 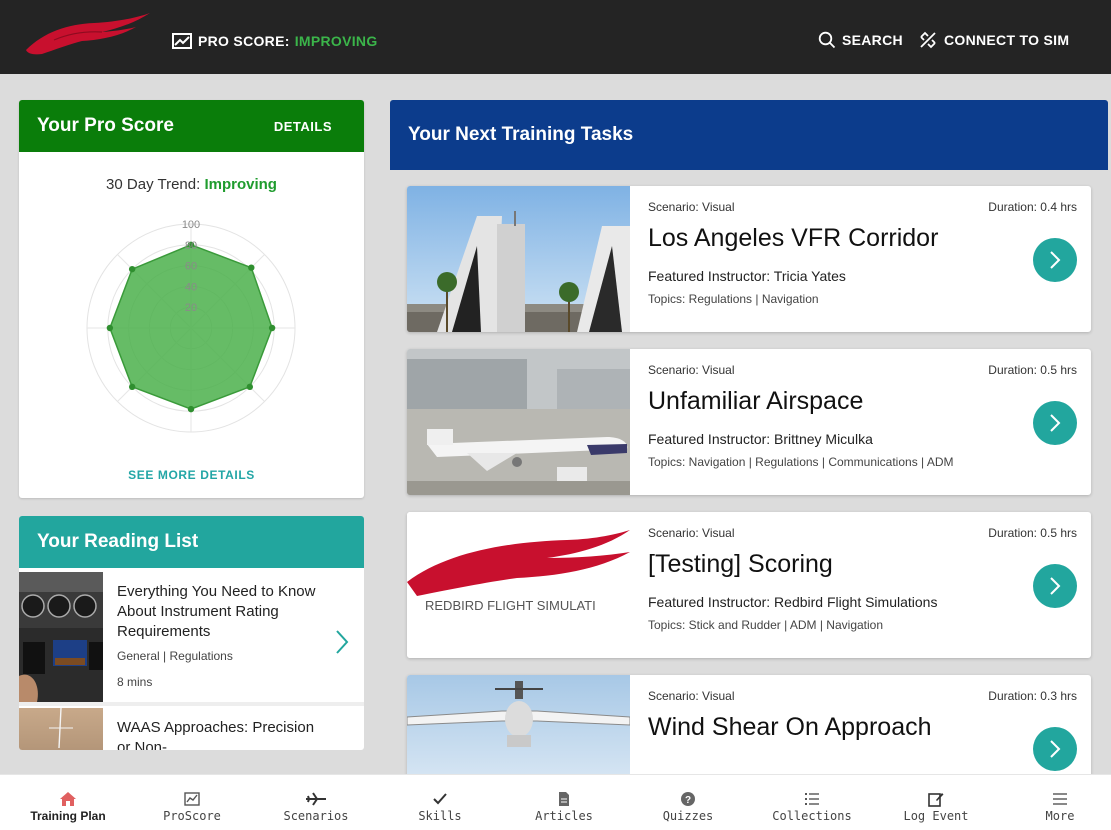 I want to click on list-icon, so click(x=812, y=798).